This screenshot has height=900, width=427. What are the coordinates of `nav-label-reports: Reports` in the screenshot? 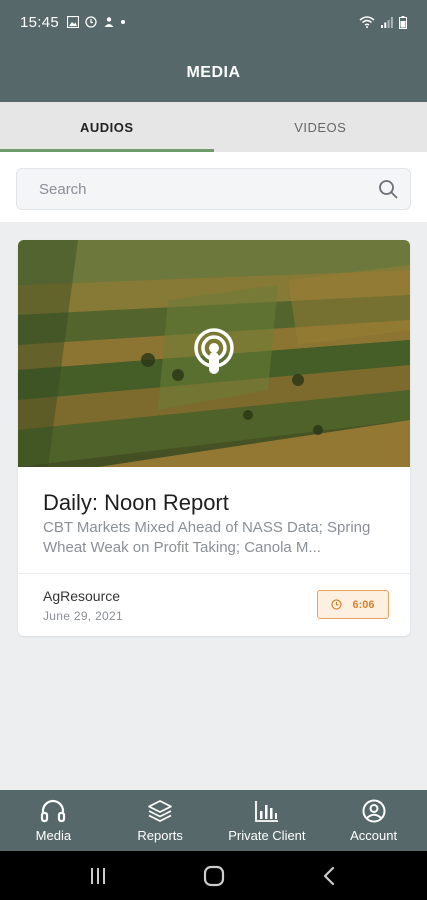 It's located at (160, 835).